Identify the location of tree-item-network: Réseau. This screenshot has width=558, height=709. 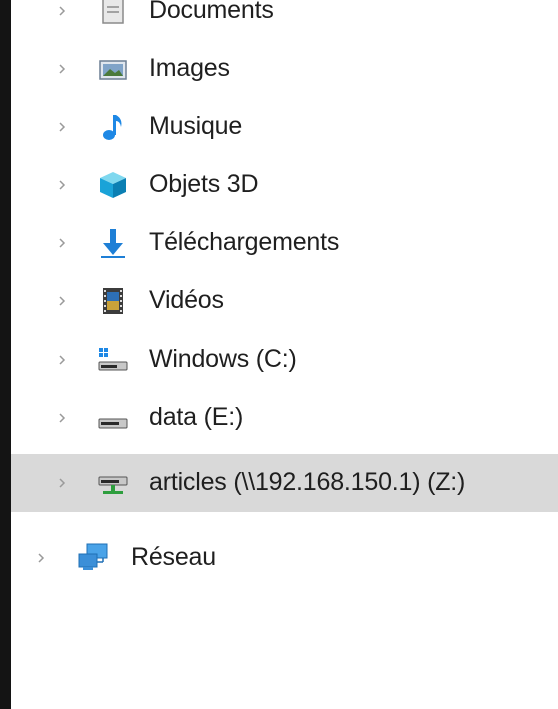
(284, 558).